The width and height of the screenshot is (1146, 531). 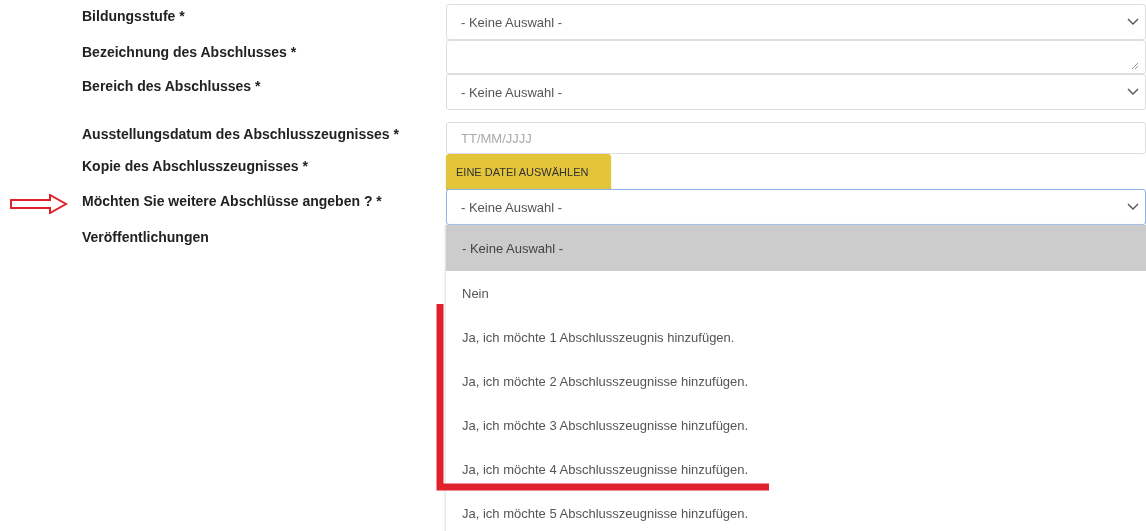 What do you see at coordinates (796, 425) in the screenshot?
I see `dropdown-option: Ja, ich möchte 3 Abschlusszeugnisse hinzufügen.` at bounding box center [796, 425].